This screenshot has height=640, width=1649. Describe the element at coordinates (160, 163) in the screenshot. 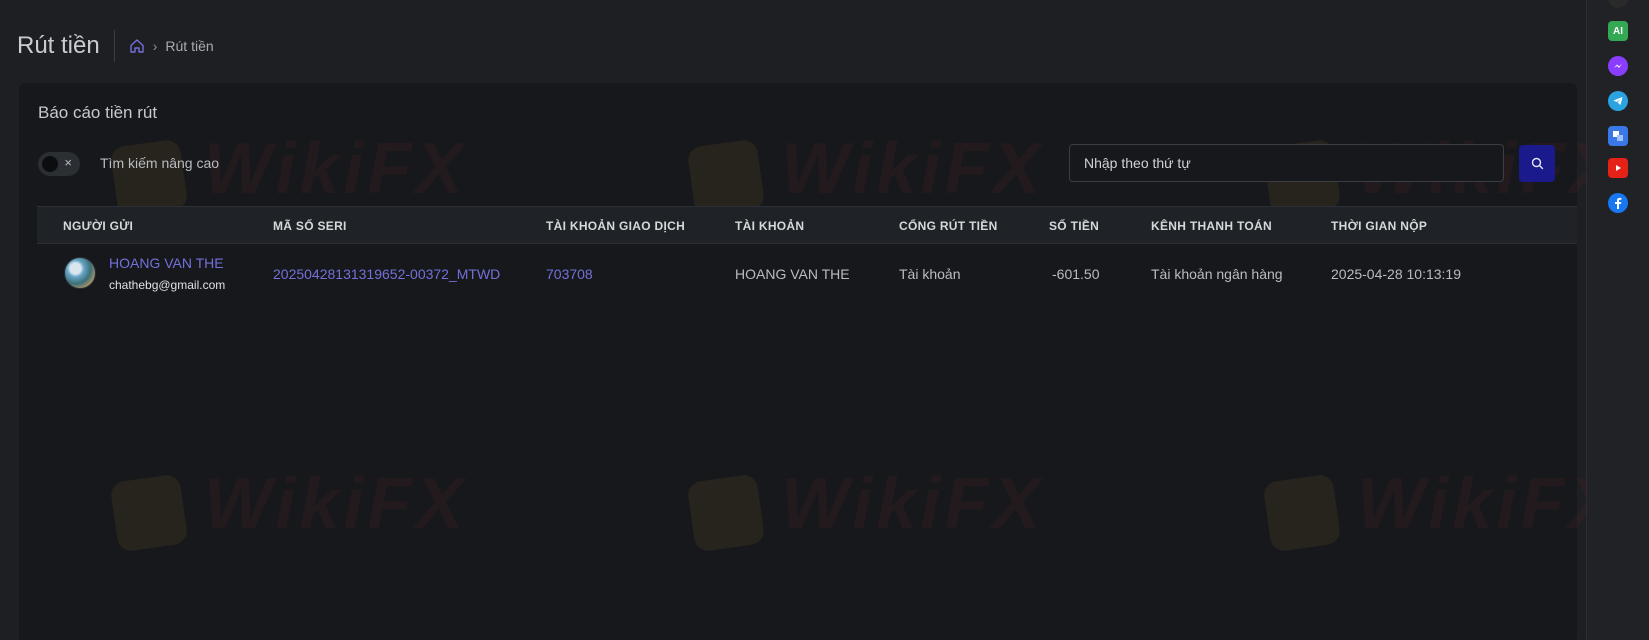

I see `advanced-search-label: Tìm kiếm nâng cao` at that location.